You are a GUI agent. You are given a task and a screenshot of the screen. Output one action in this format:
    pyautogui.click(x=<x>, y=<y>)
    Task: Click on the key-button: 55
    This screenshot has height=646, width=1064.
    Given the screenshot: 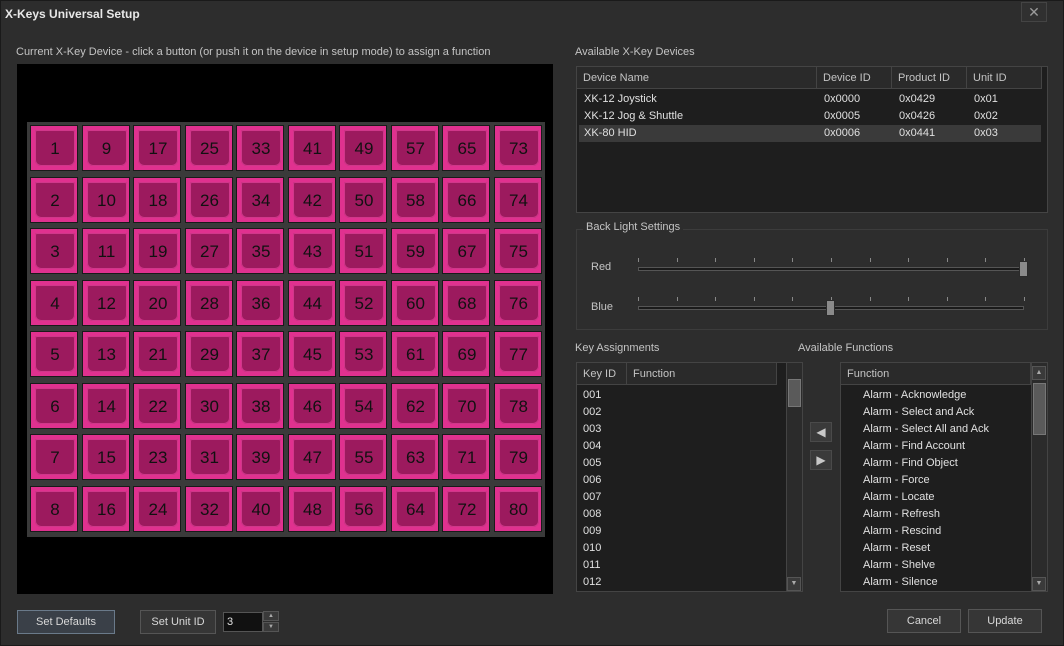 What is the action you would take?
    pyautogui.click(x=363, y=457)
    